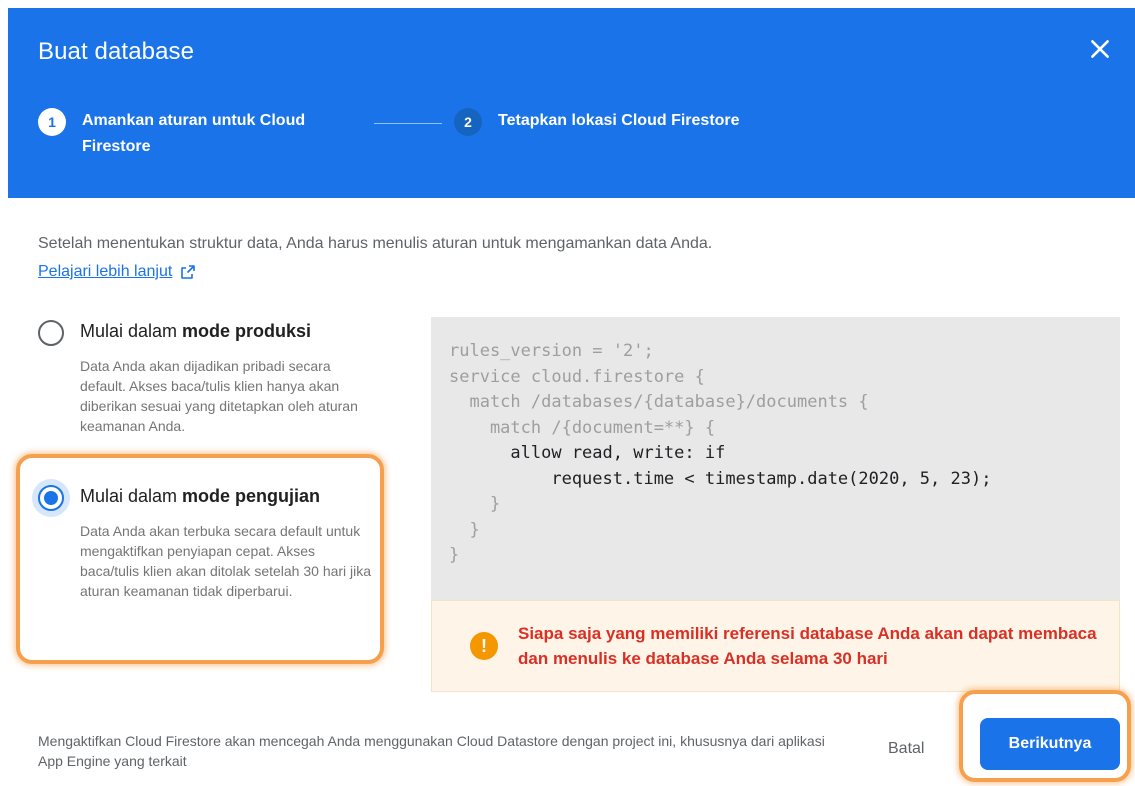  I want to click on code-line: rules_version = '2';, so click(551, 351).